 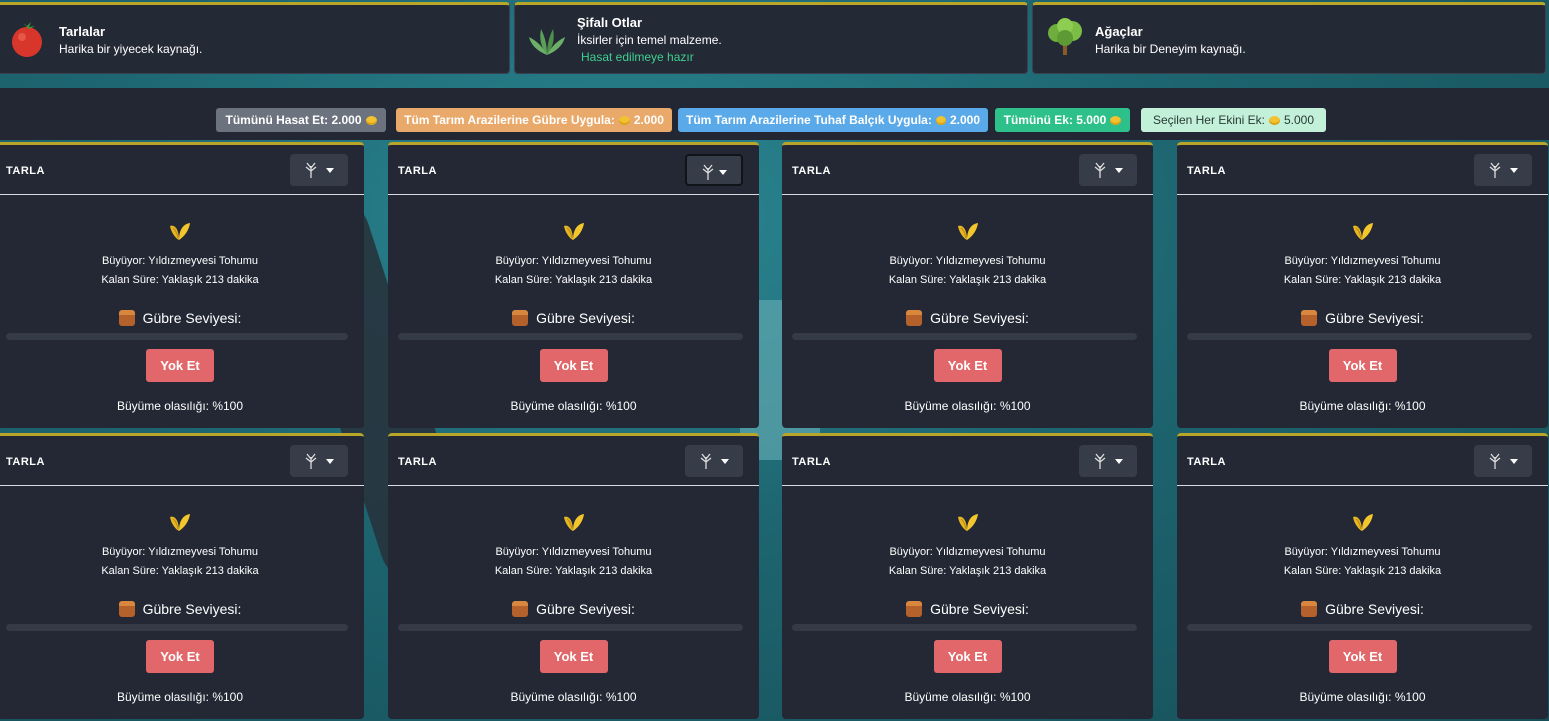 What do you see at coordinates (610, 22) in the screenshot?
I see `category-title: Şifalı Otlar` at bounding box center [610, 22].